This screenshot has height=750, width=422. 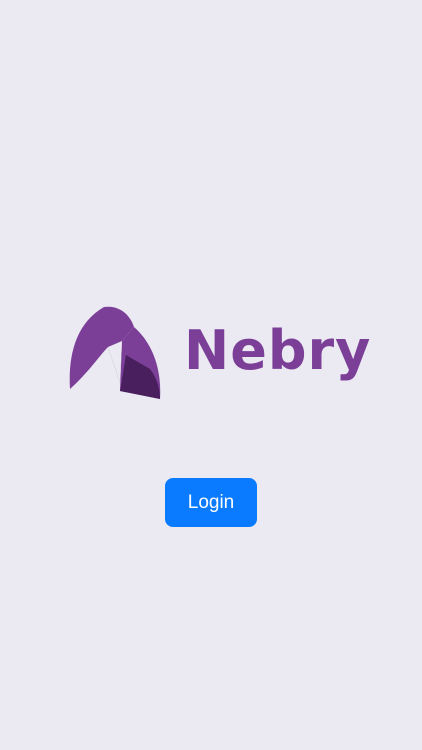 What do you see at coordinates (278, 350) in the screenshot?
I see `brand-name: Nebry` at bounding box center [278, 350].